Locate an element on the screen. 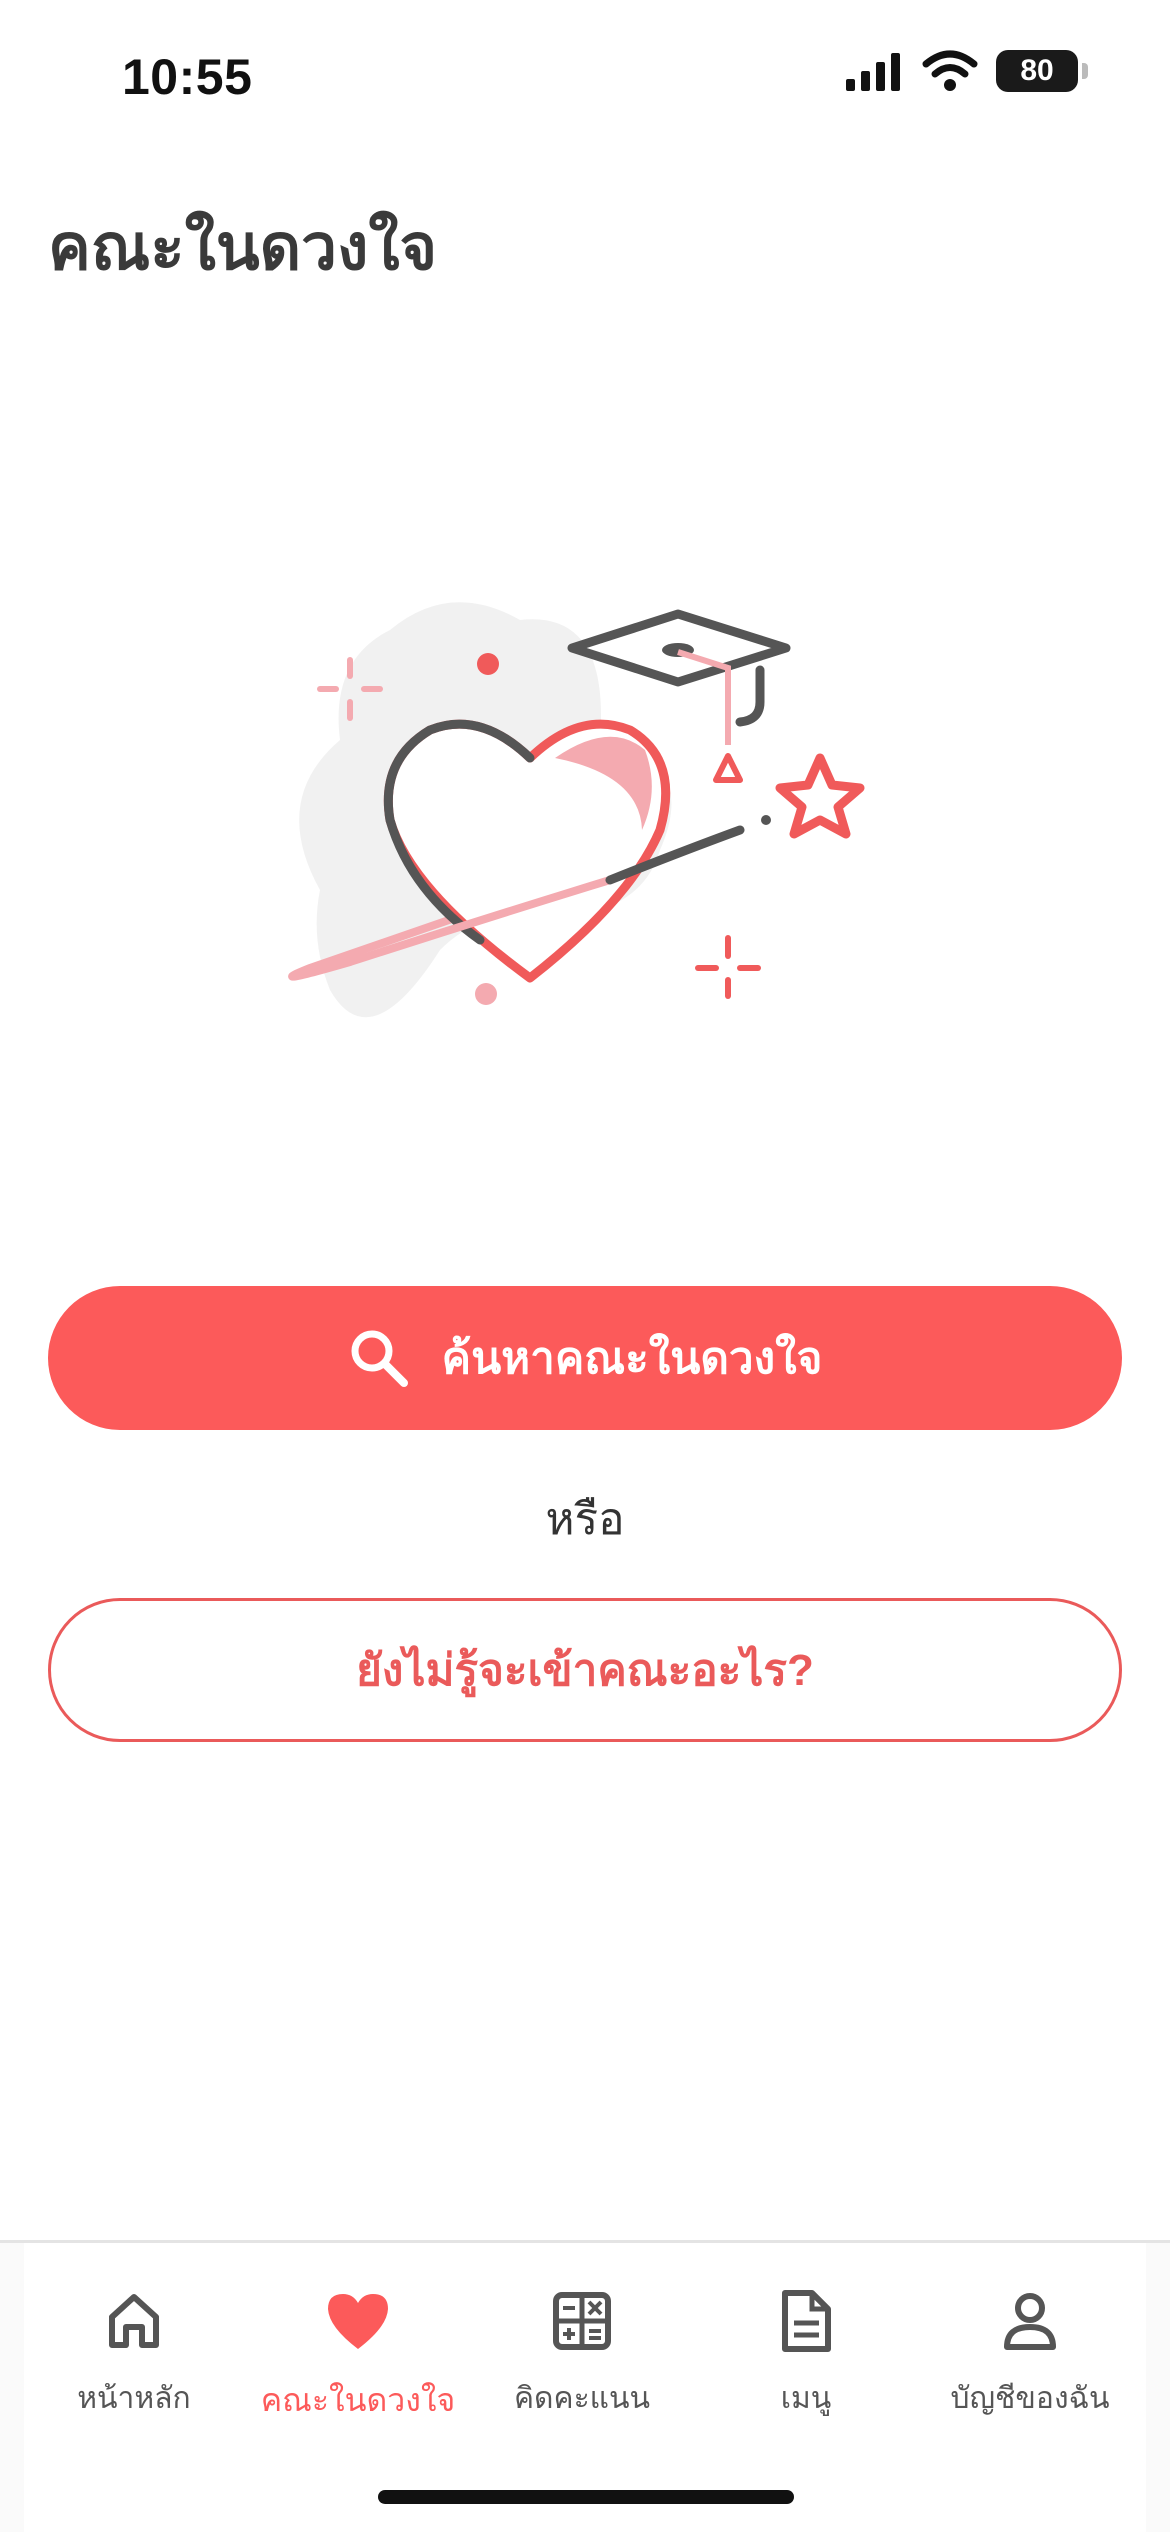  favorite-faculty-illustration is located at coordinates (576, 810).